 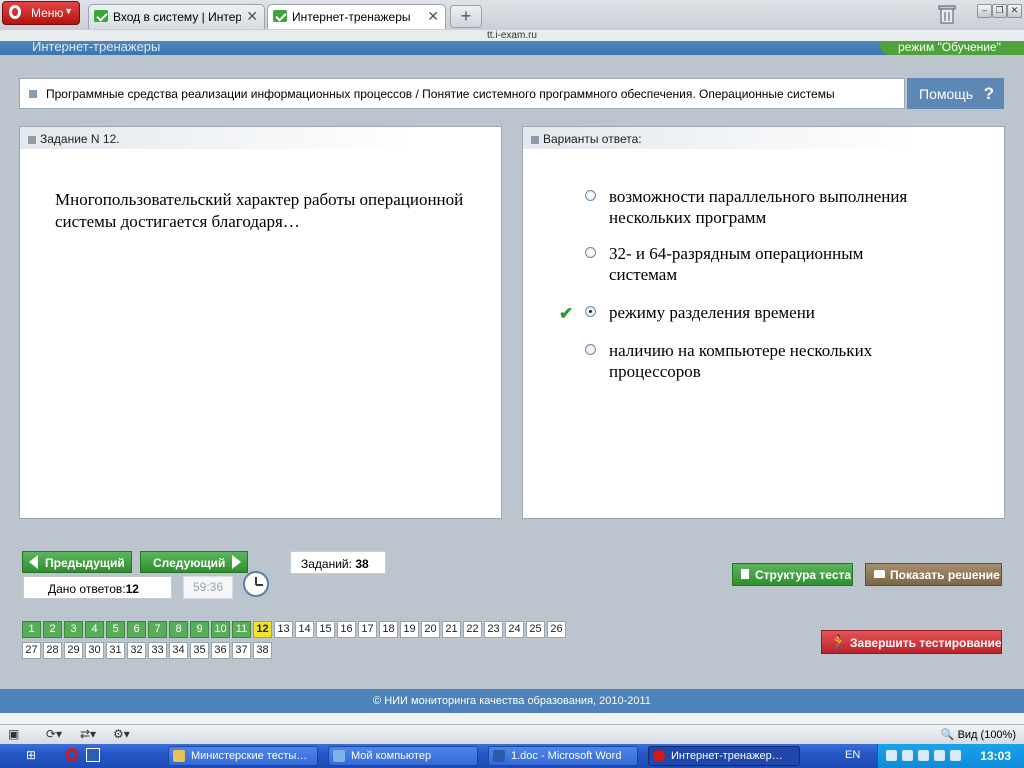 What do you see at coordinates (499, 756) in the screenshot?
I see `word-icon` at bounding box center [499, 756].